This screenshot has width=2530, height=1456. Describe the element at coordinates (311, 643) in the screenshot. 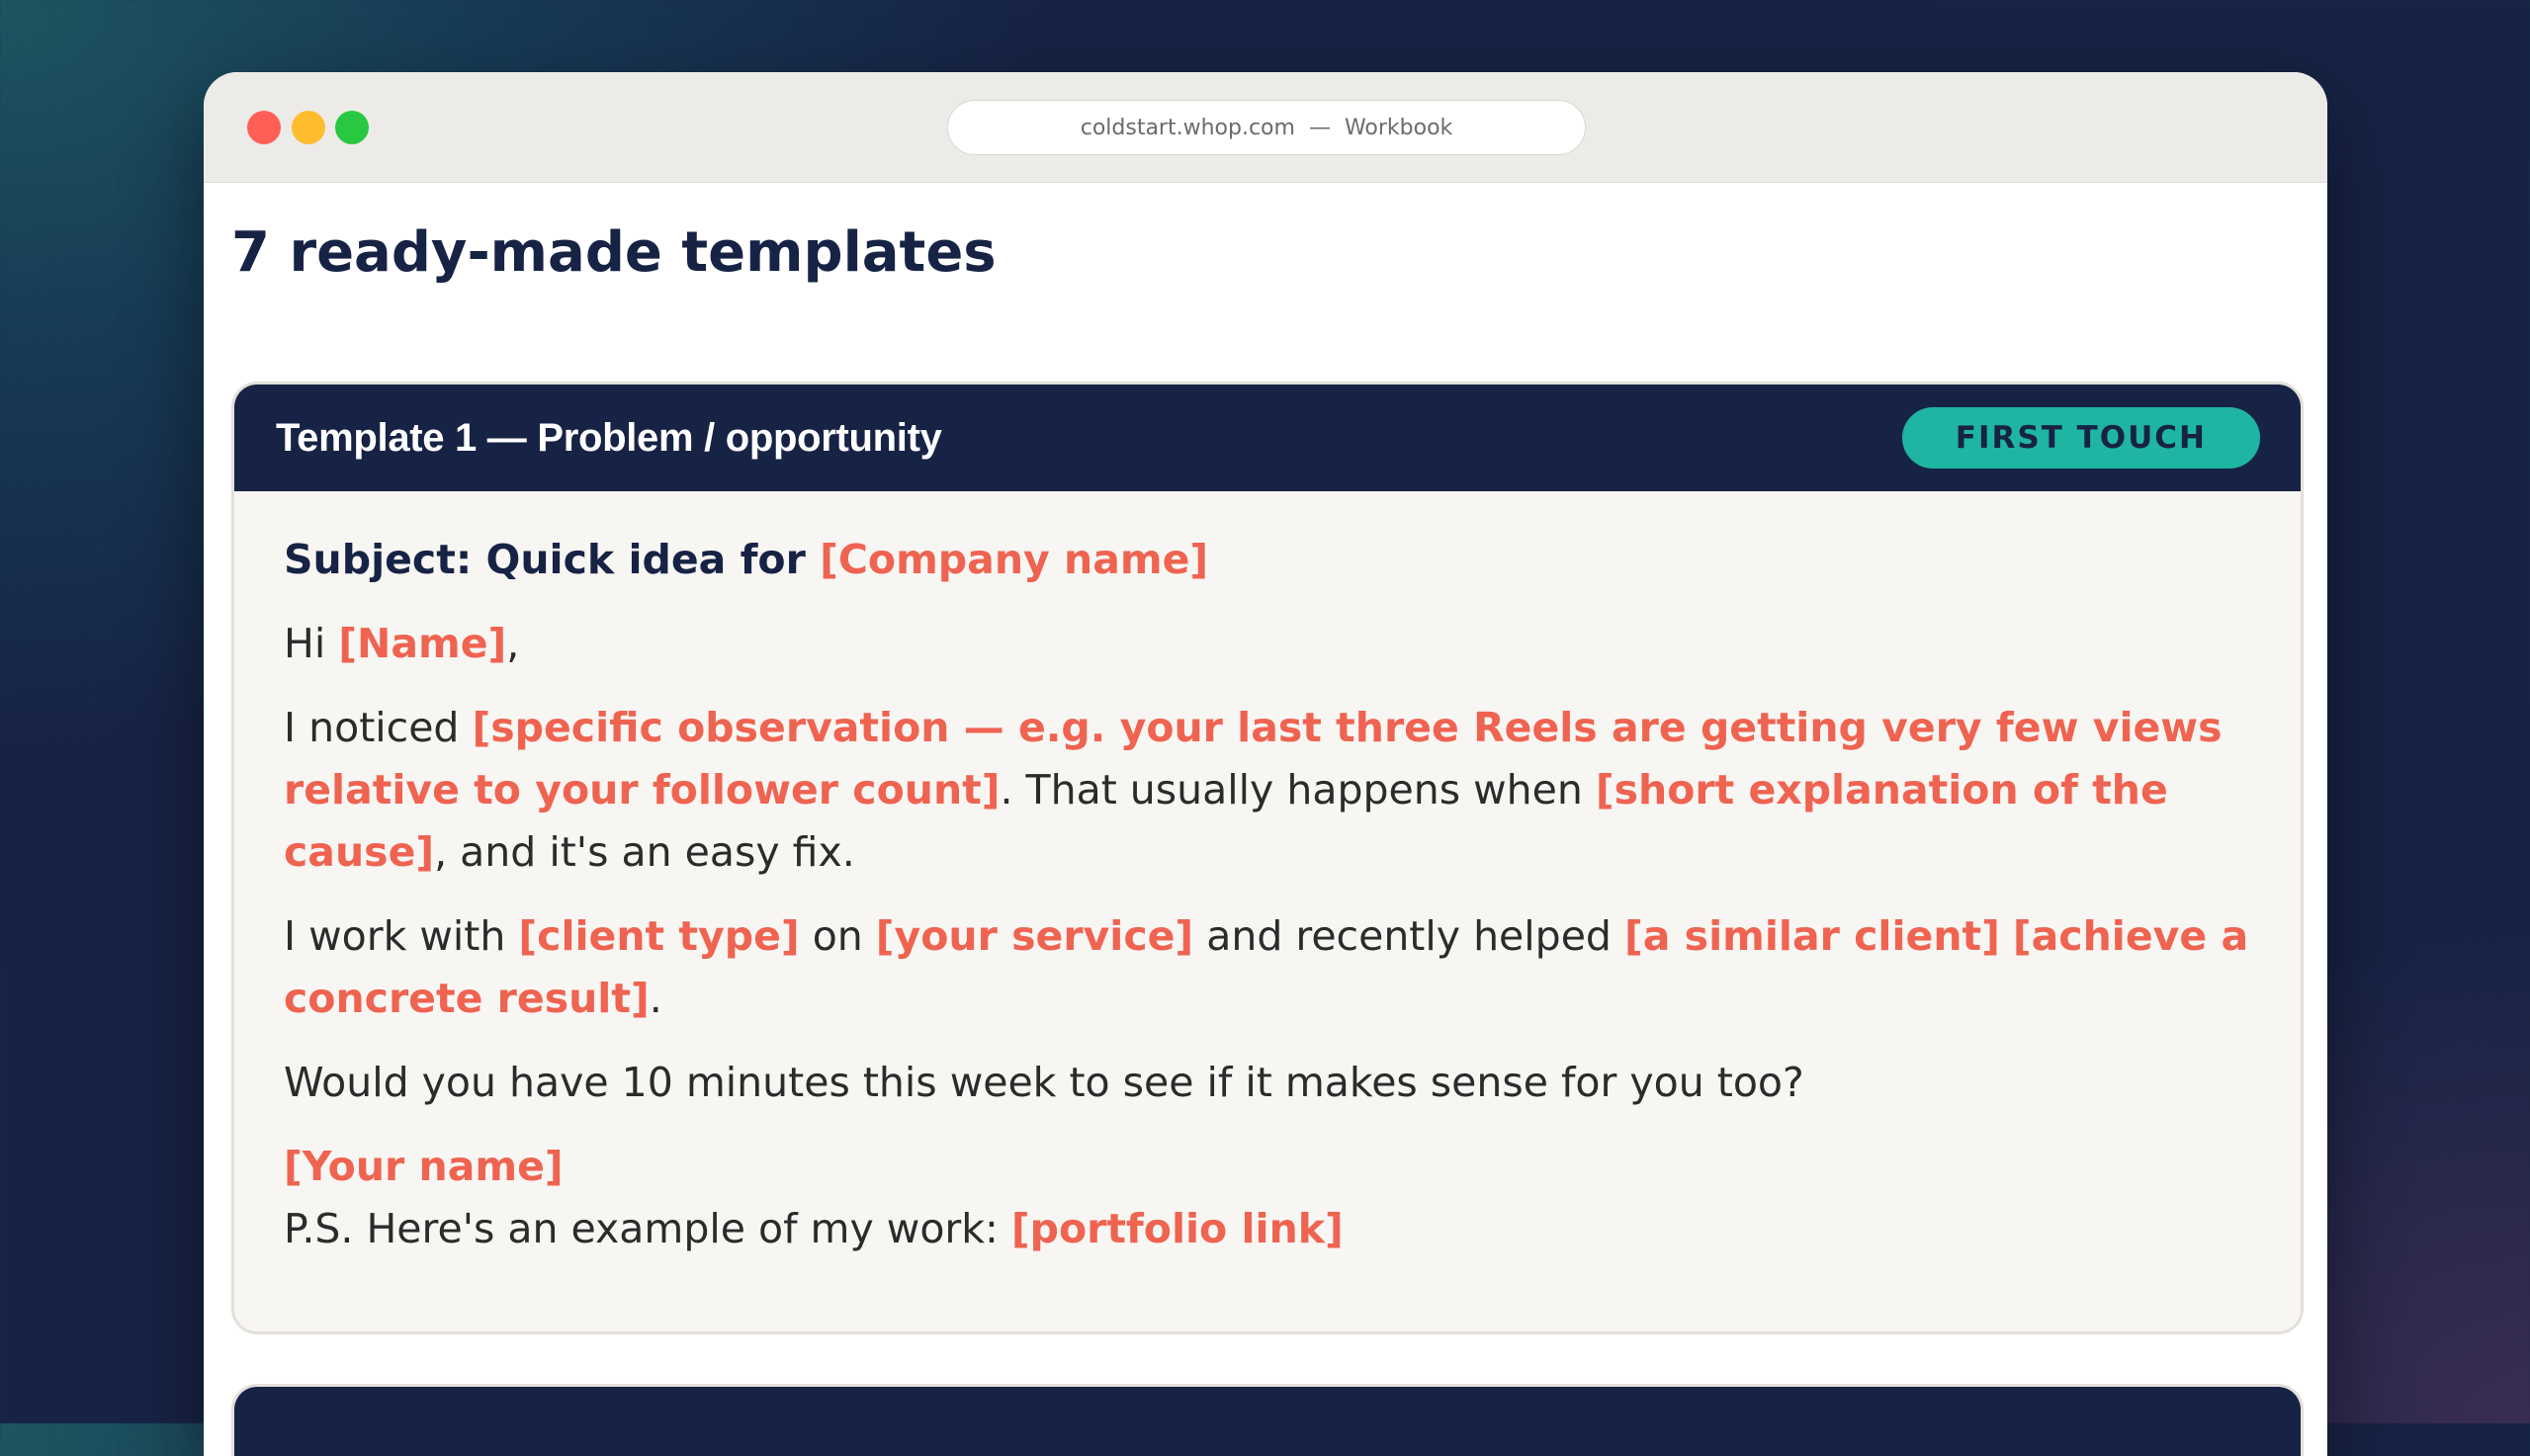

I see `greeting-prefix: Hi` at that location.